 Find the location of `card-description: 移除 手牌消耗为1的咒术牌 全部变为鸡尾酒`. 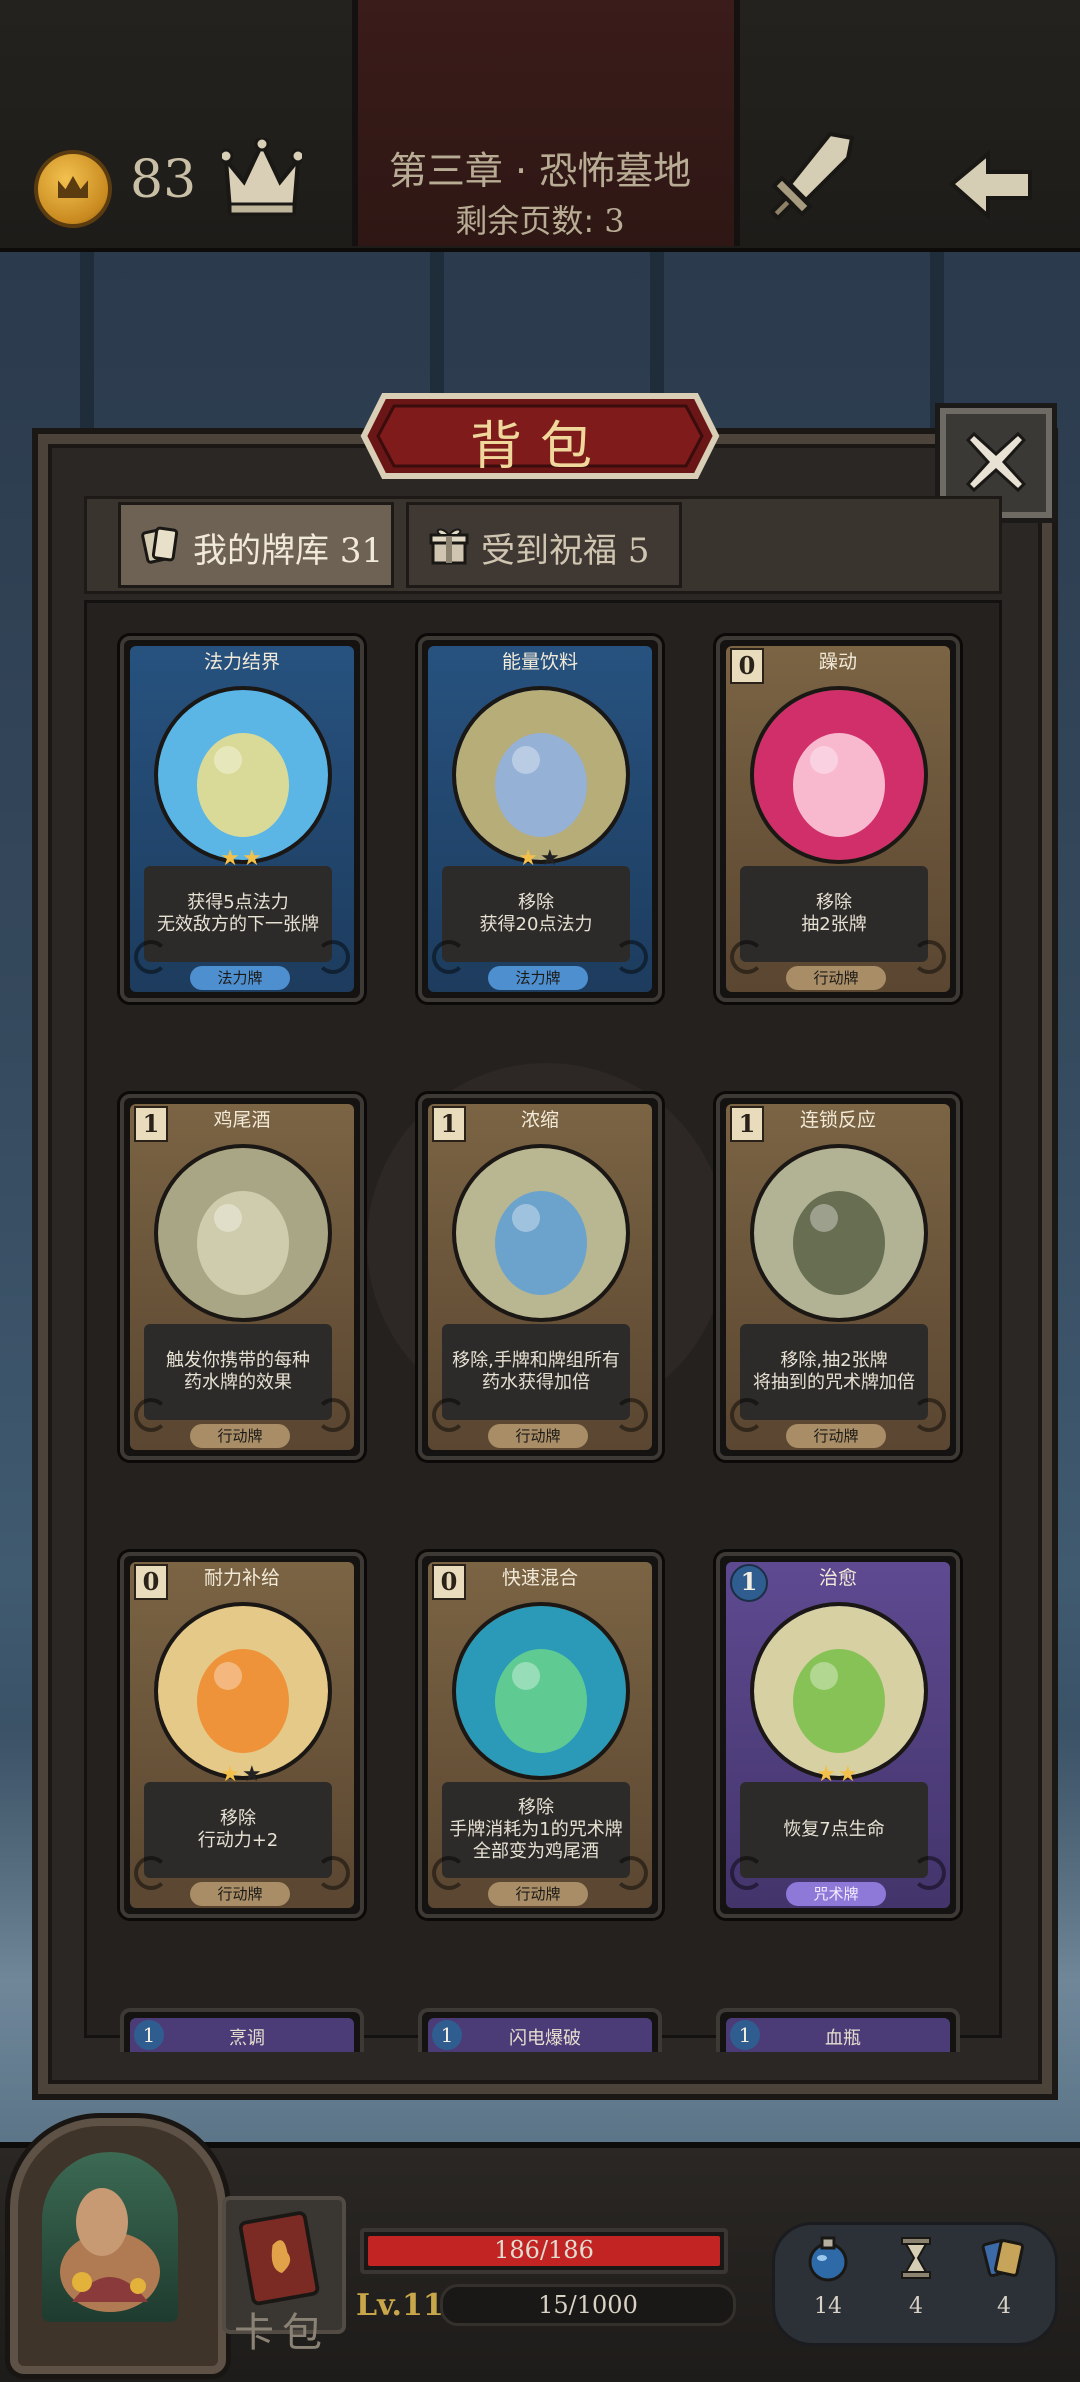

card-description: 移除 手牌消耗为1的咒术牌 全部变为鸡尾酒 is located at coordinates (536, 1830).